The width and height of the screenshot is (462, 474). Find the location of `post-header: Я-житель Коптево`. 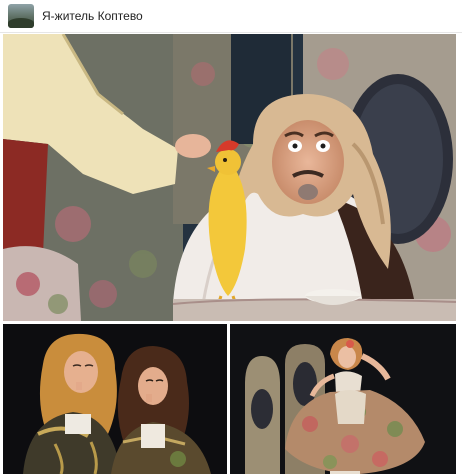

post-header: Я-житель Коптево is located at coordinates (231, 16).